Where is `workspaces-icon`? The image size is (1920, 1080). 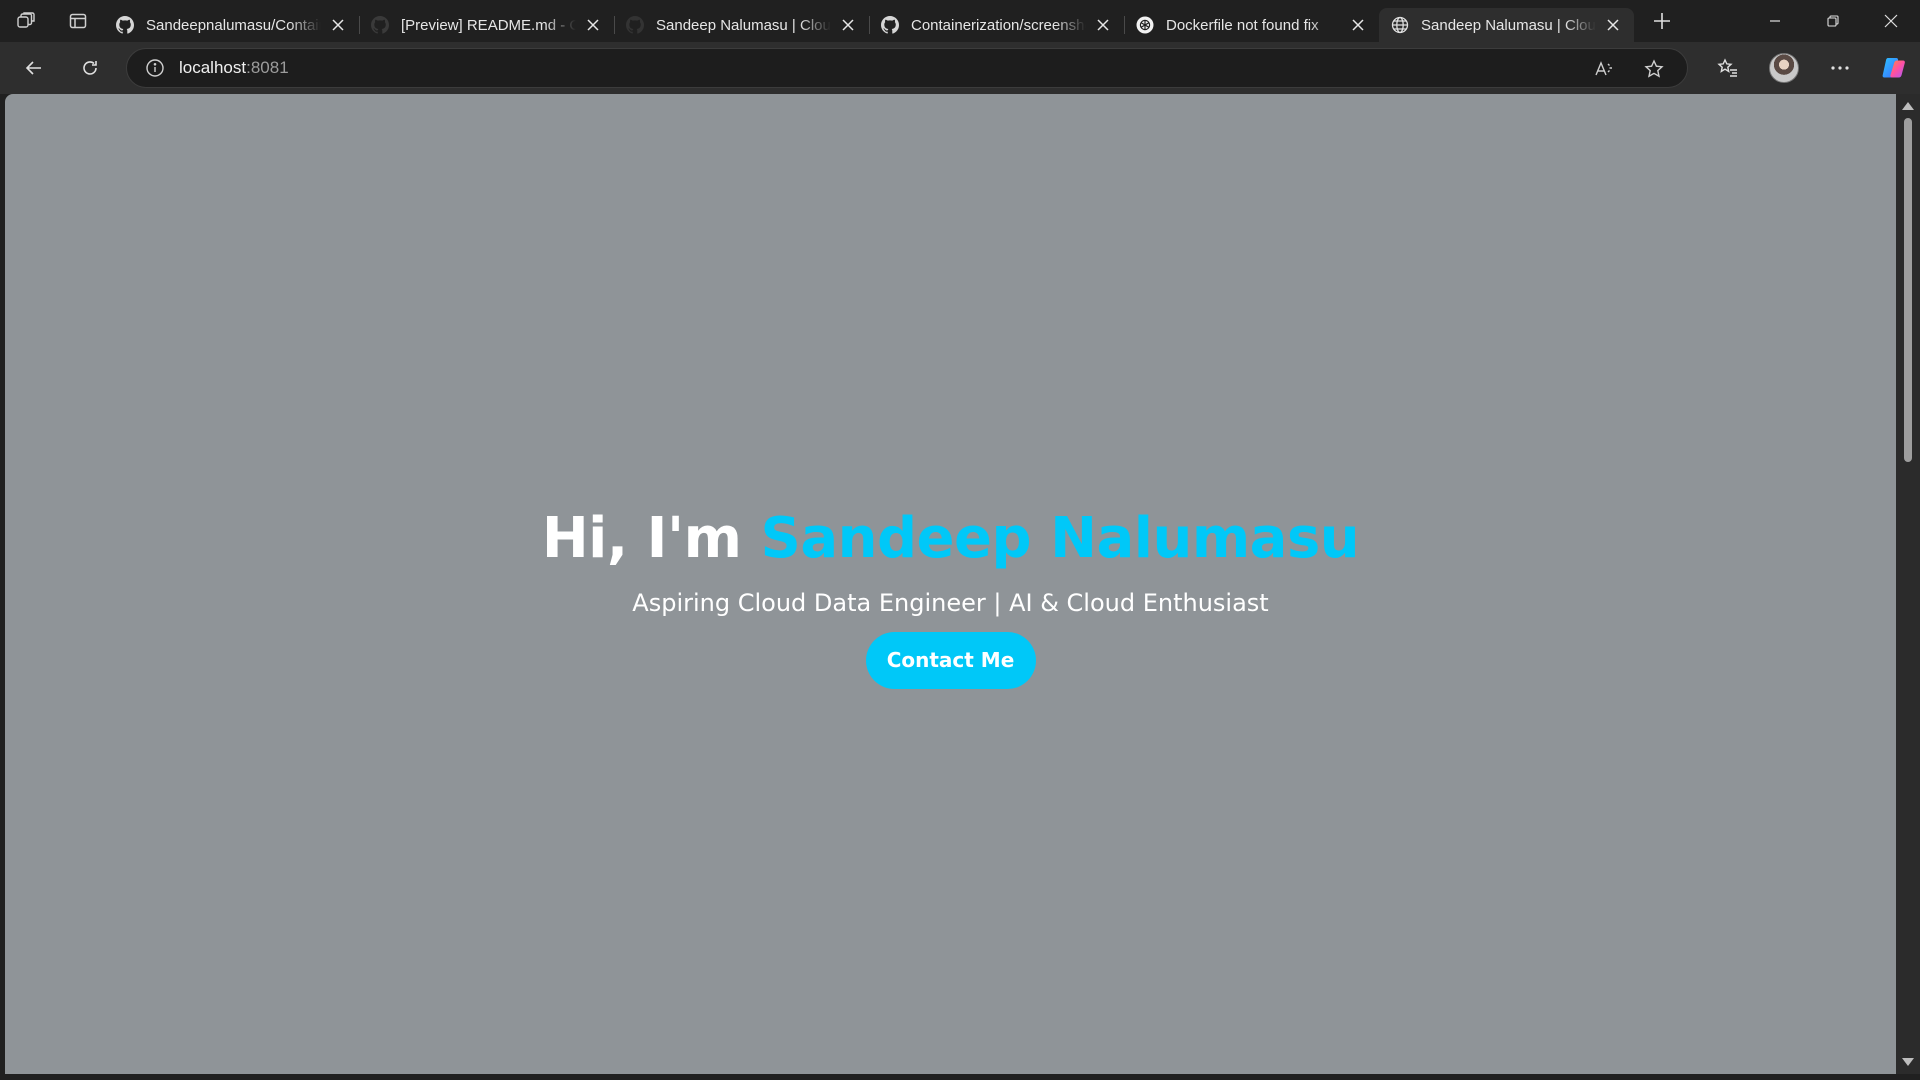
workspaces-icon is located at coordinates (26, 20).